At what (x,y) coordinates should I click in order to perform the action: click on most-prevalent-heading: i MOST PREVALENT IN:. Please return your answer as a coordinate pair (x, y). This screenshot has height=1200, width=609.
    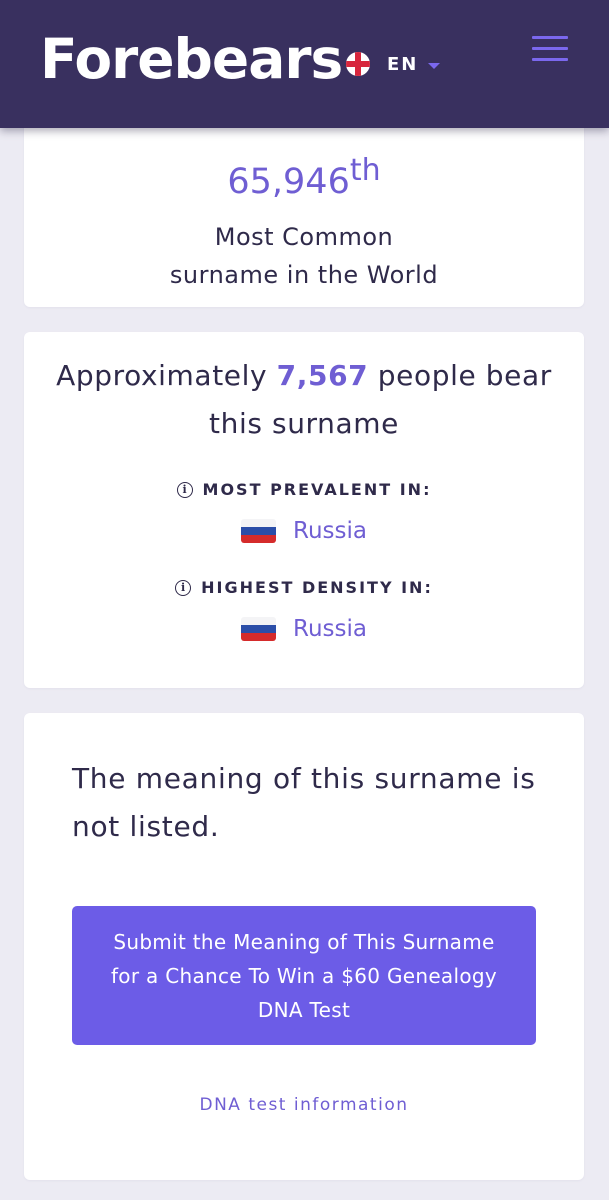
    Looking at the image, I should click on (304, 489).